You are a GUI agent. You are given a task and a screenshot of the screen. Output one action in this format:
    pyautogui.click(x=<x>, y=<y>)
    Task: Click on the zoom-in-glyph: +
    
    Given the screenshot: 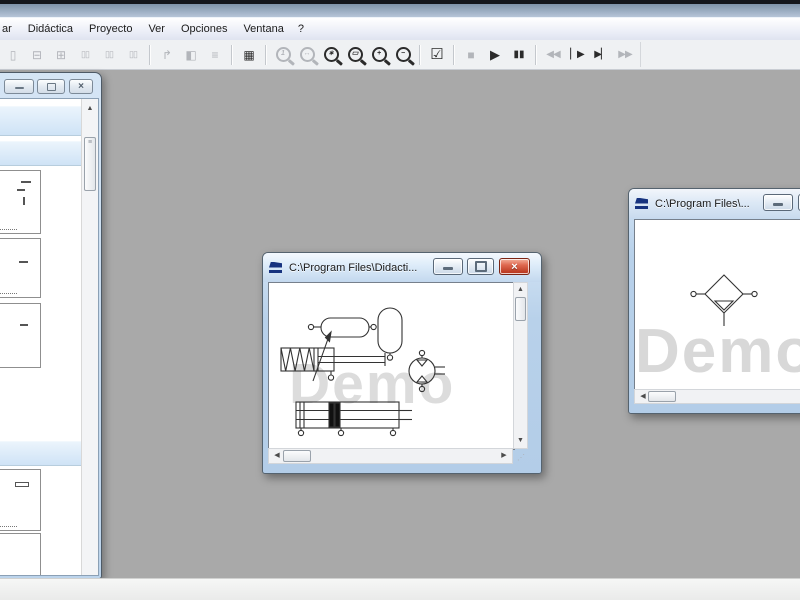 What is the action you would take?
    pyautogui.click(x=379, y=53)
    